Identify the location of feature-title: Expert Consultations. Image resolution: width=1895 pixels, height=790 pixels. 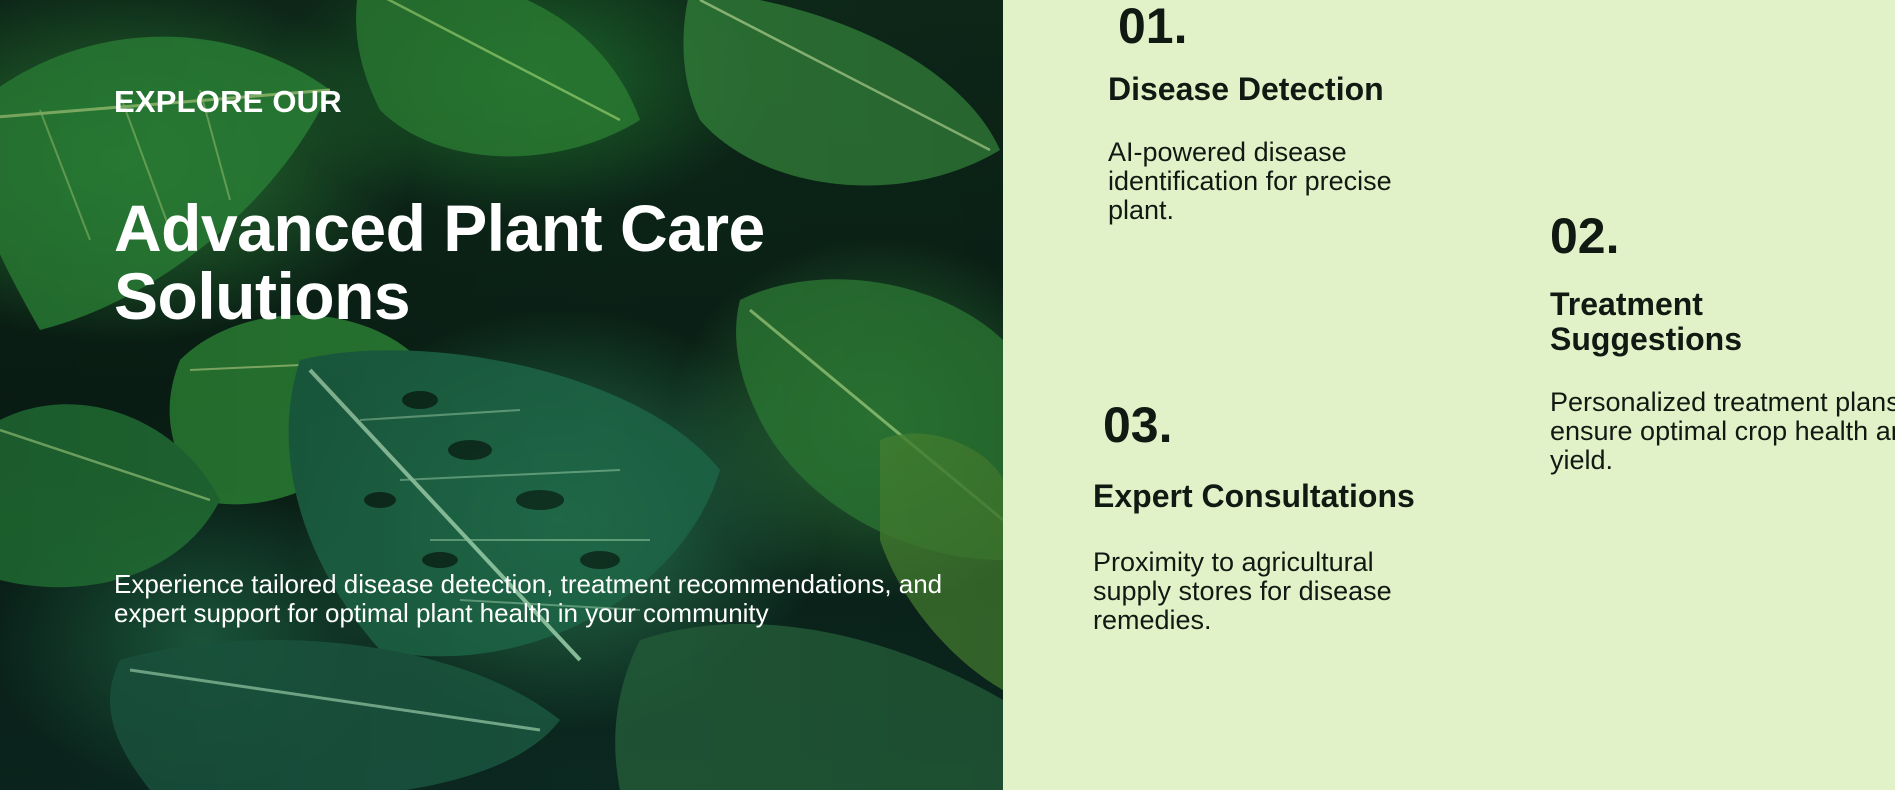
(1254, 496).